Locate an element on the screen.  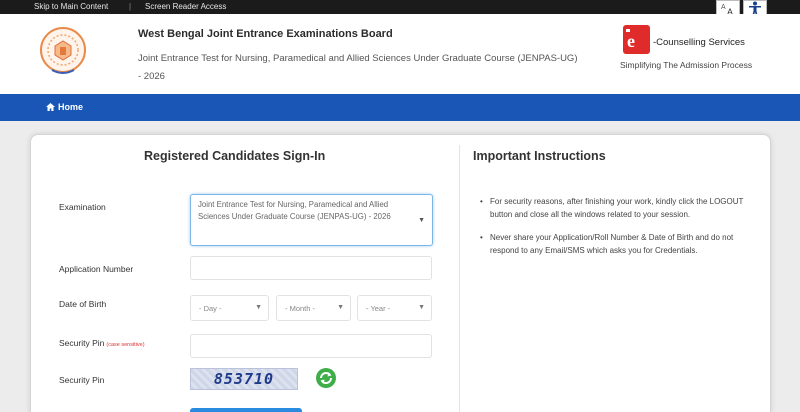
dob-month-placeholder: - Month - is located at coordinates (300, 308).